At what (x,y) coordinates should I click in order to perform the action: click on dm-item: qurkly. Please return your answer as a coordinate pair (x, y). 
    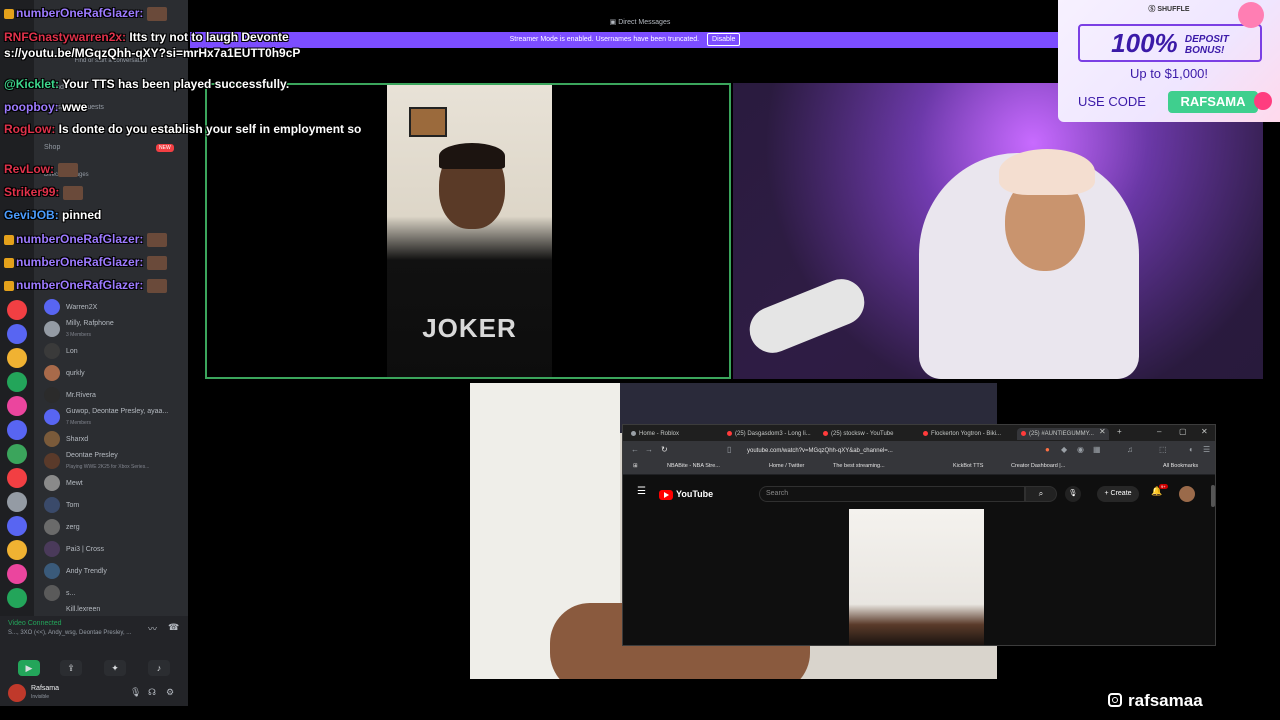
    Looking at the image, I should click on (111, 373).